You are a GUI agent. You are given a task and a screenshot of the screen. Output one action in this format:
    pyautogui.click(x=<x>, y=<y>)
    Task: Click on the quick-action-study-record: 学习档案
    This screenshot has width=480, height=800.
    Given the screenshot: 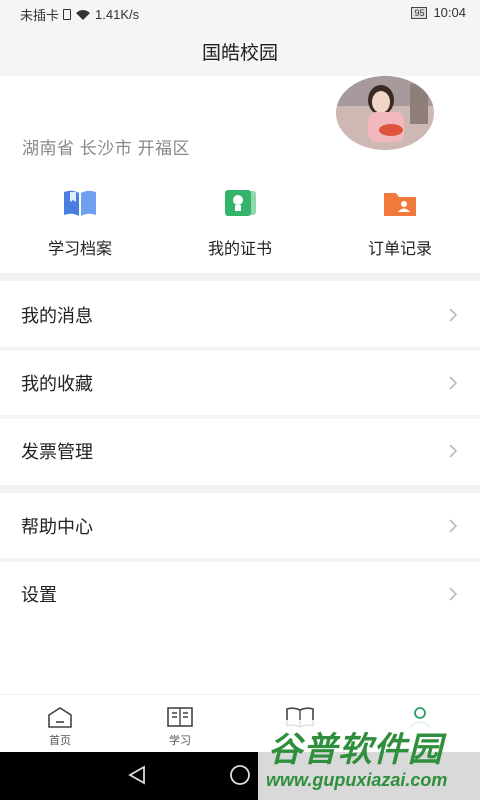 What is the action you would take?
    pyautogui.click(x=80, y=225)
    